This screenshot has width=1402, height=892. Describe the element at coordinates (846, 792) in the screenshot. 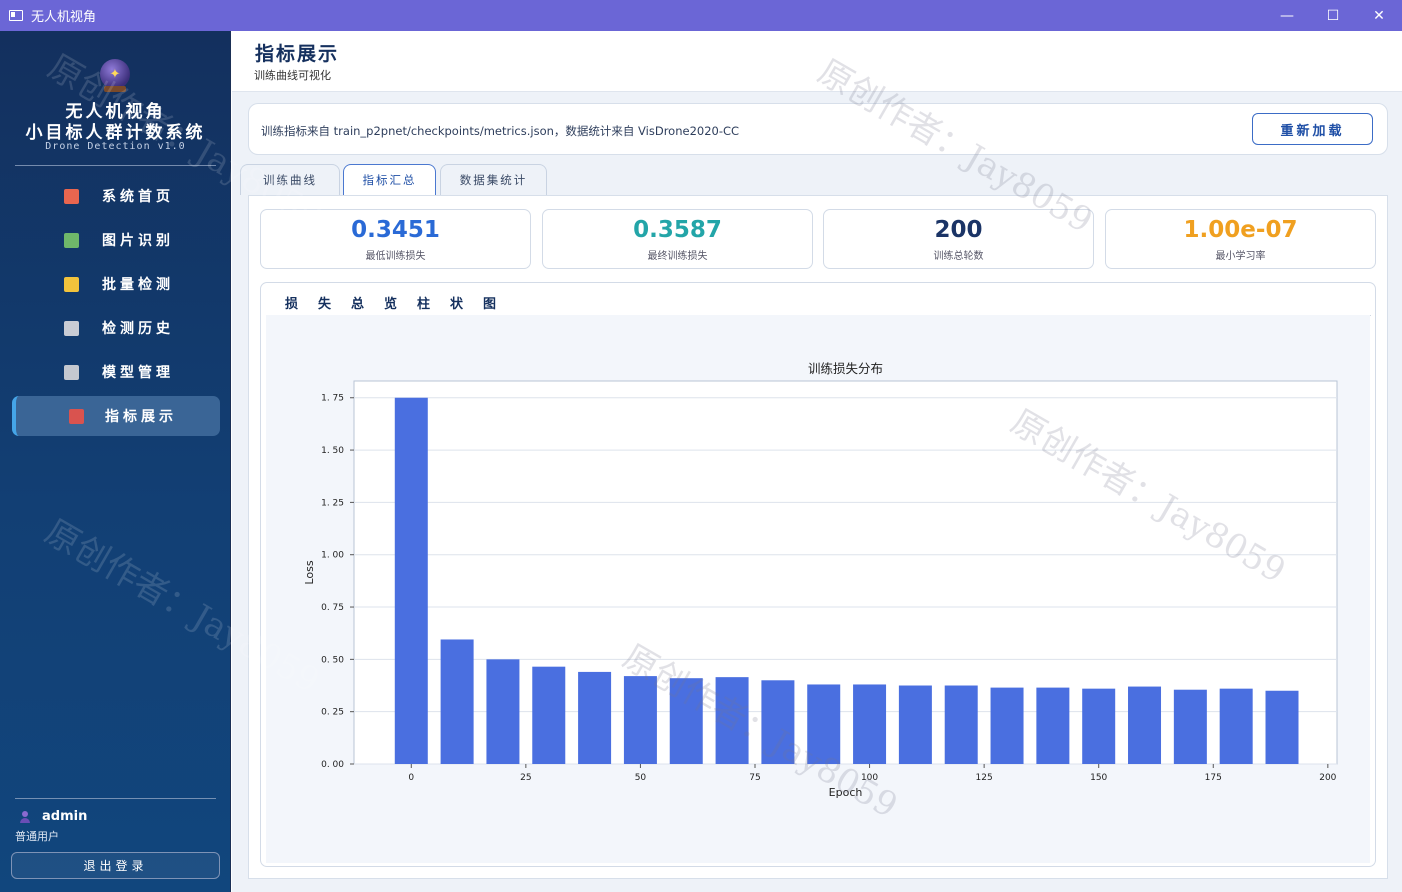

I see `x-axis-label: Epoch` at that location.